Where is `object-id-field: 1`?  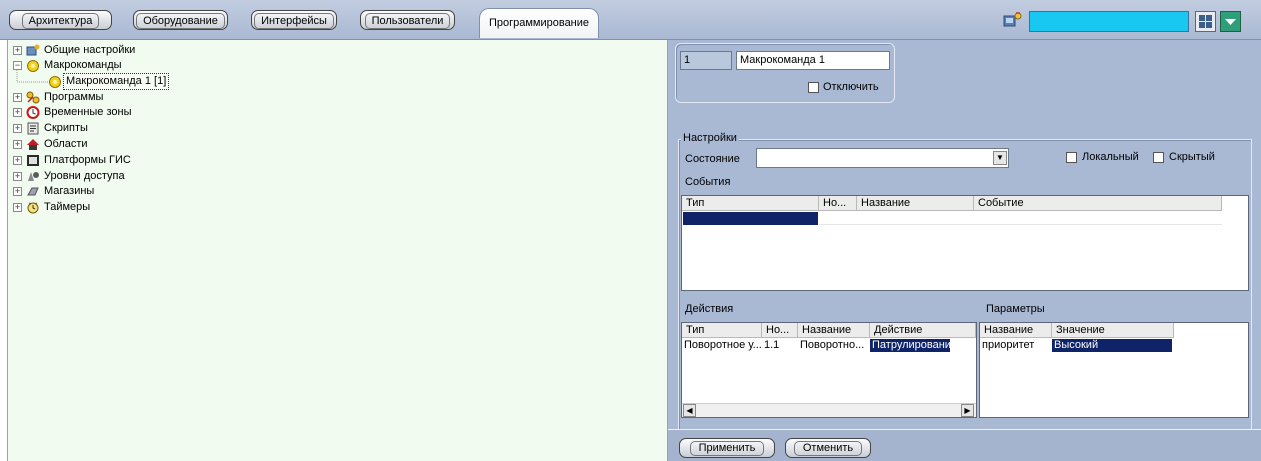
object-id-field: 1 is located at coordinates (706, 60).